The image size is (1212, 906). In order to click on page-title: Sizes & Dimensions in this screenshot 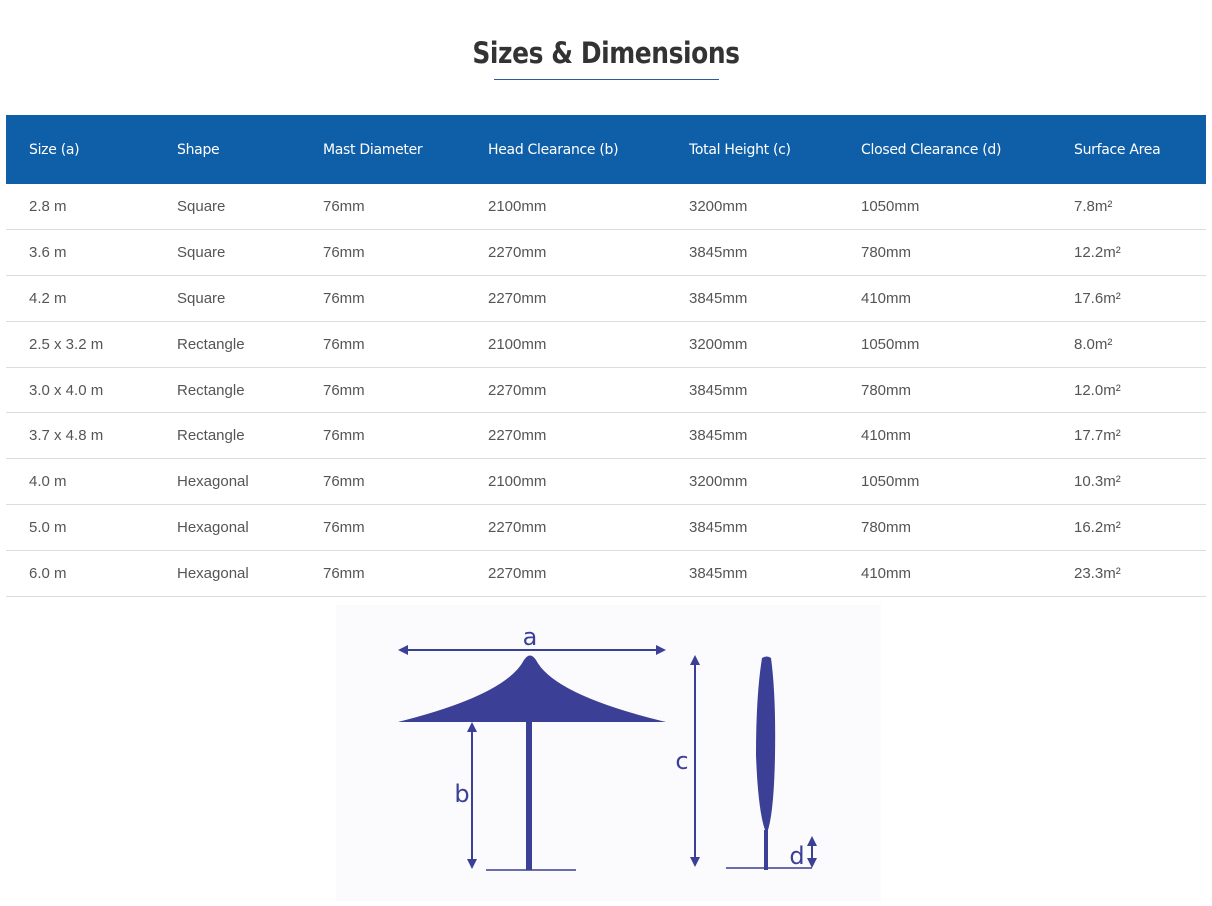, I will do `click(606, 53)`.